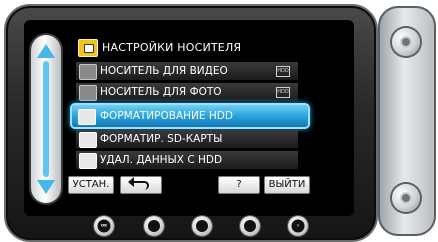 Image resolution: width=438 pixels, height=242 pixels. I want to click on hinge-cap-bottom, so click(406, 198).